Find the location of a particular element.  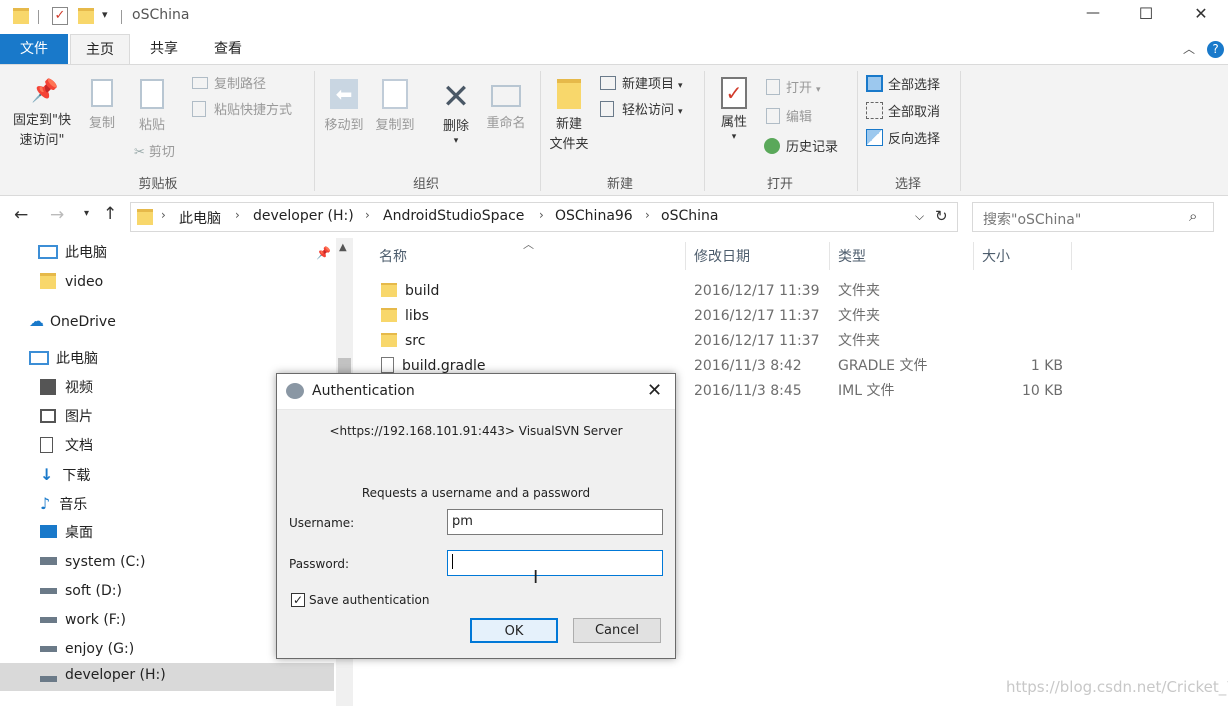

new-item-icon is located at coordinates (608, 83).